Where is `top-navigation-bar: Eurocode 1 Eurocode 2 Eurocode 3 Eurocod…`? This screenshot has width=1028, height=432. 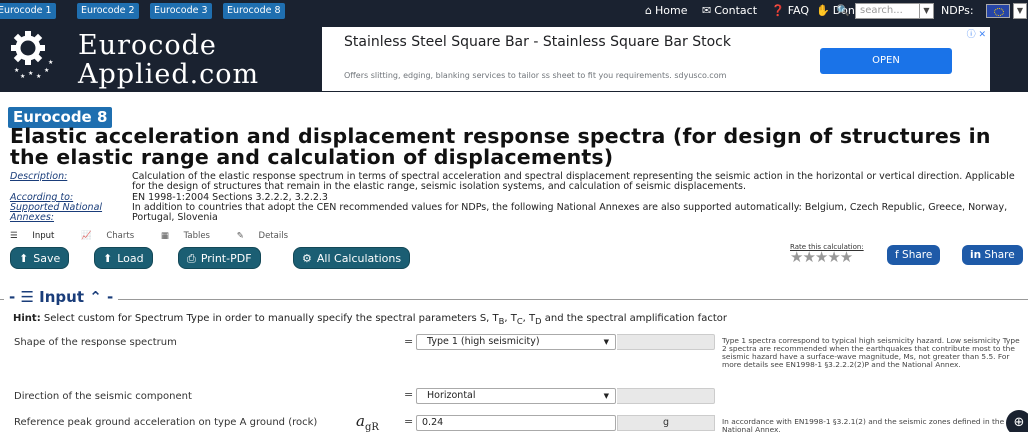 top-navigation-bar: Eurocode 1 Eurocode 2 Eurocode 3 Eurocod… is located at coordinates (514, 11).